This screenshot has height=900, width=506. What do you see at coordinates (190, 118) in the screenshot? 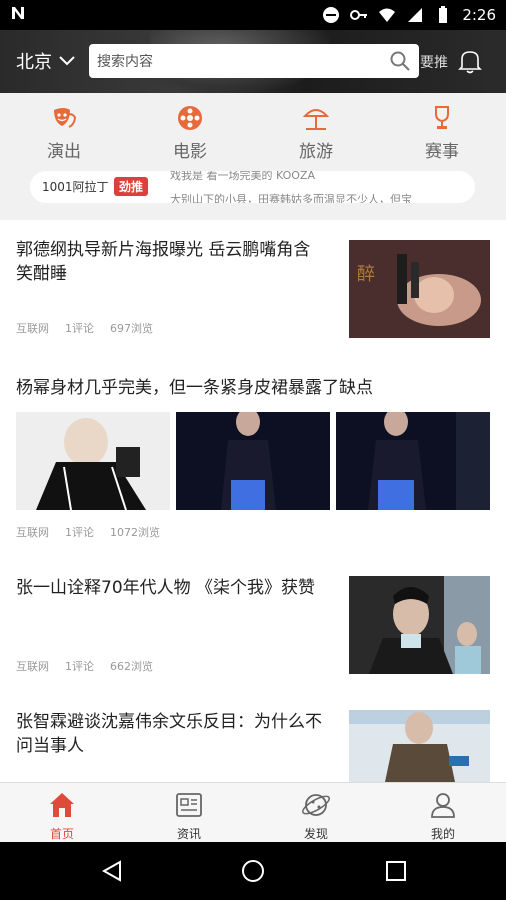
I see `film-reel-icon` at bounding box center [190, 118].